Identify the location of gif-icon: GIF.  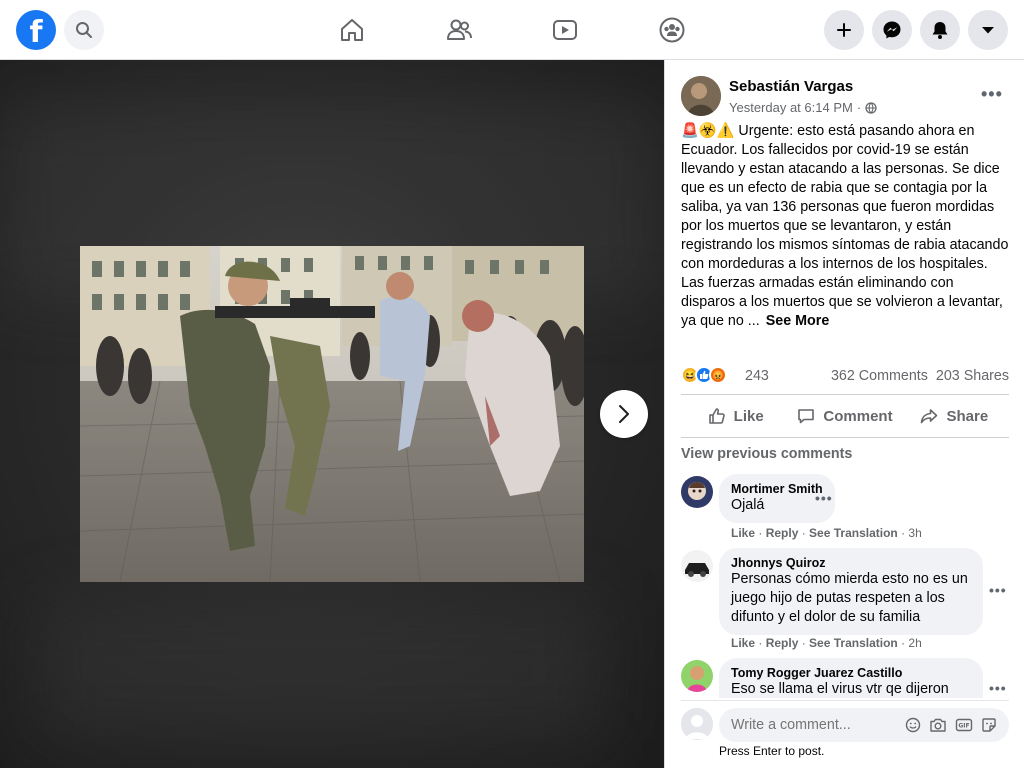
(964, 725).